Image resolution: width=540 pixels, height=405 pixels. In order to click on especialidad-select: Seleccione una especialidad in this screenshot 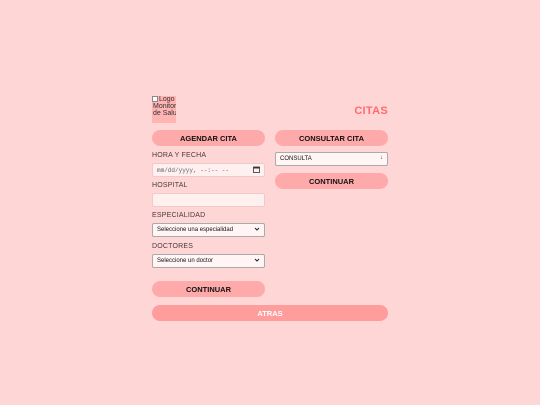, I will do `click(208, 230)`.